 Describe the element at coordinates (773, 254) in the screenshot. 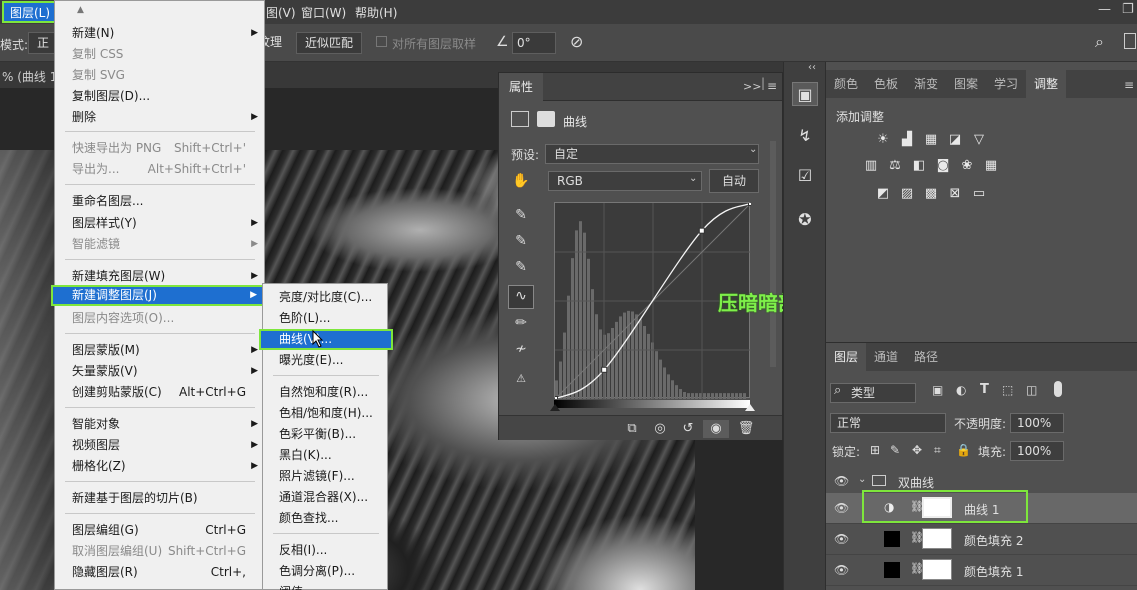

I see `scrollbar` at that location.